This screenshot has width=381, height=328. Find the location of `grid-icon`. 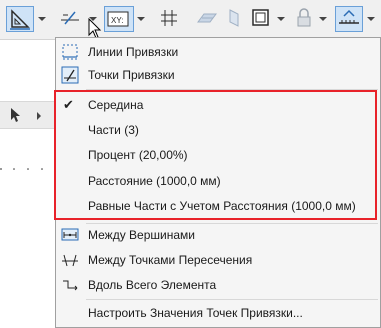

grid-icon is located at coordinates (169, 18).